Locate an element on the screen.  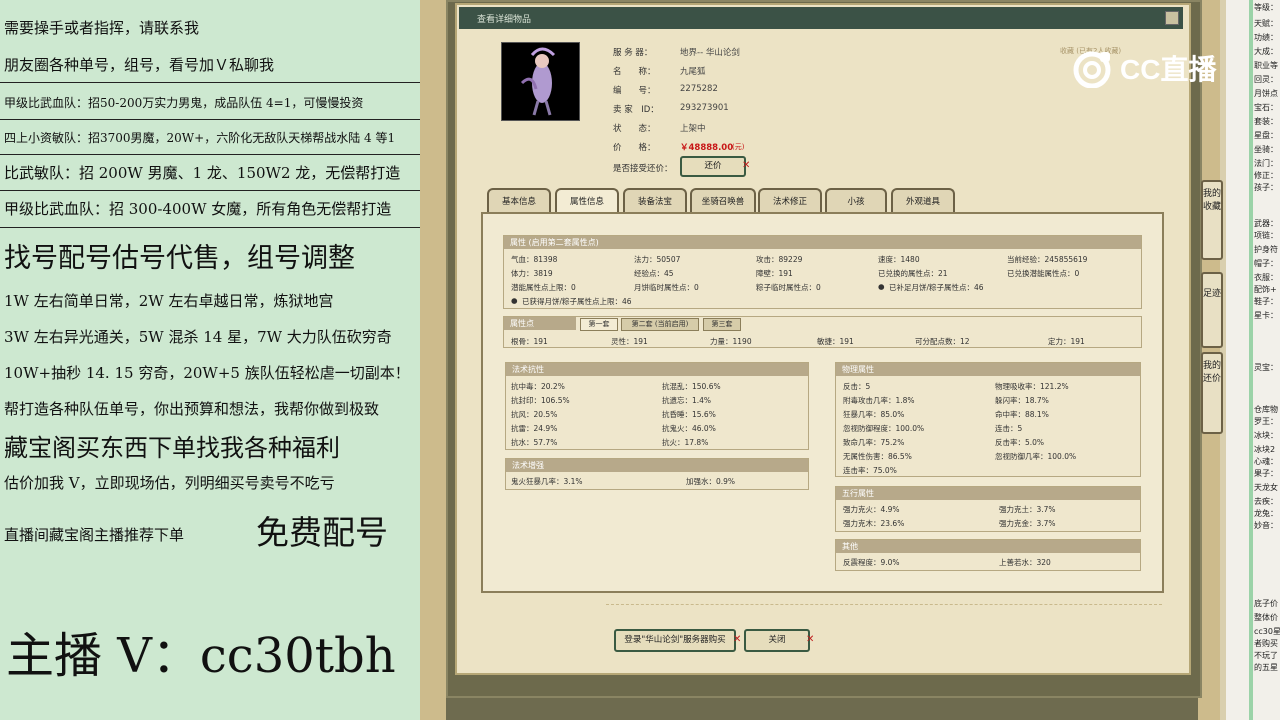
five-elements-header: 五行属性 is located at coordinates (988, 493).